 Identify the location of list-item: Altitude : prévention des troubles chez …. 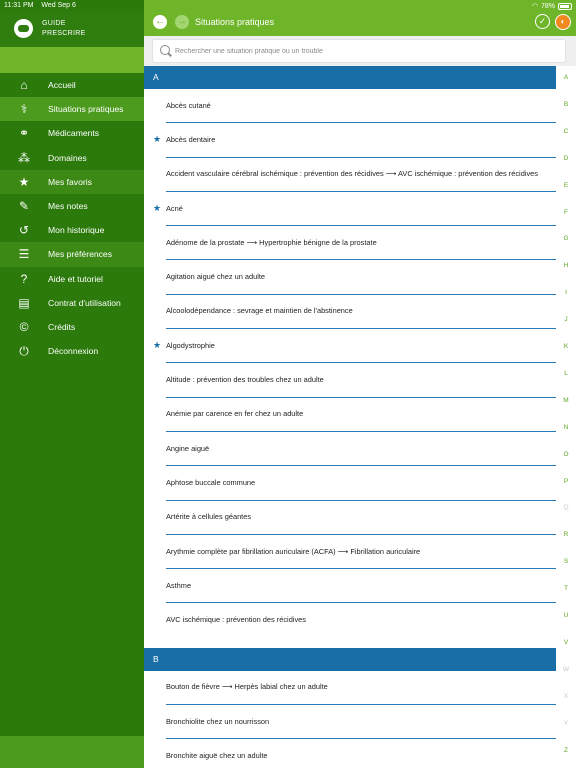
(361, 380).